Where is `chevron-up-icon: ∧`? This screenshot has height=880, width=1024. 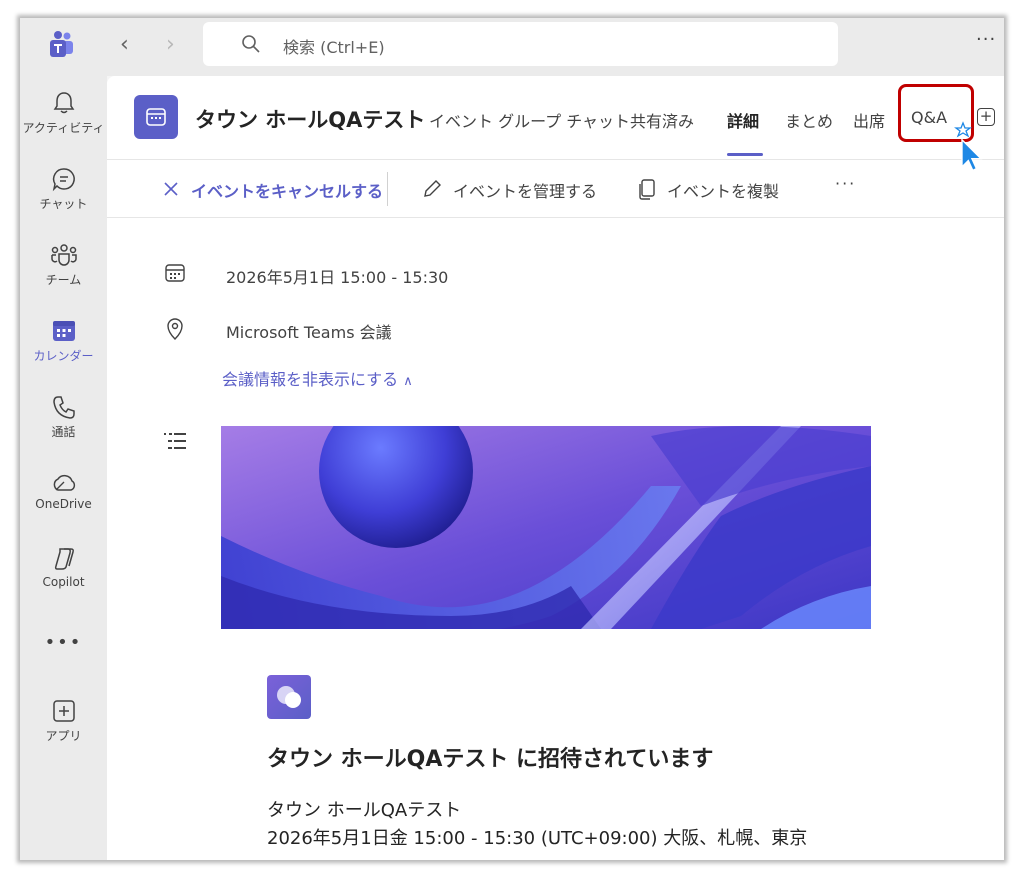
chevron-up-icon: ∧ is located at coordinates (408, 381).